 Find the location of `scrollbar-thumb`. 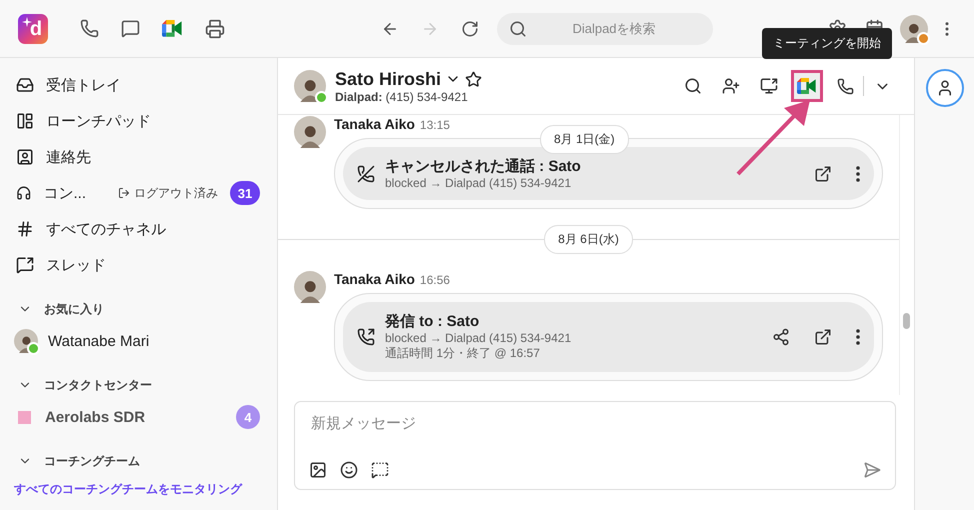

scrollbar-thumb is located at coordinates (906, 321).